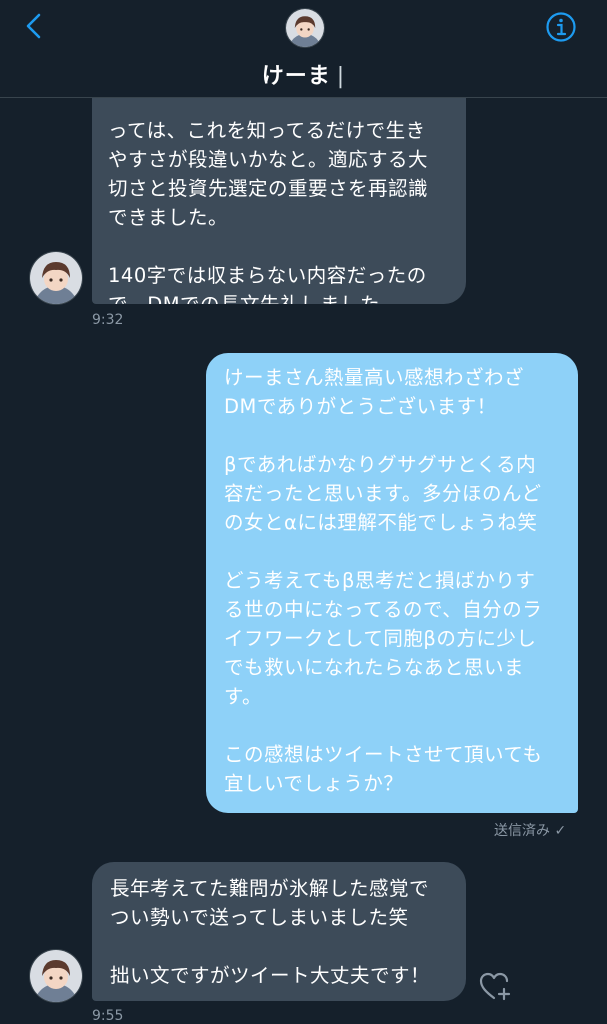 This screenshot has height=1024, width=607. What do you see at coordinates (341, 76) in the screenshot?
I see `text-cursor: |` at bounding box center [341, 76].